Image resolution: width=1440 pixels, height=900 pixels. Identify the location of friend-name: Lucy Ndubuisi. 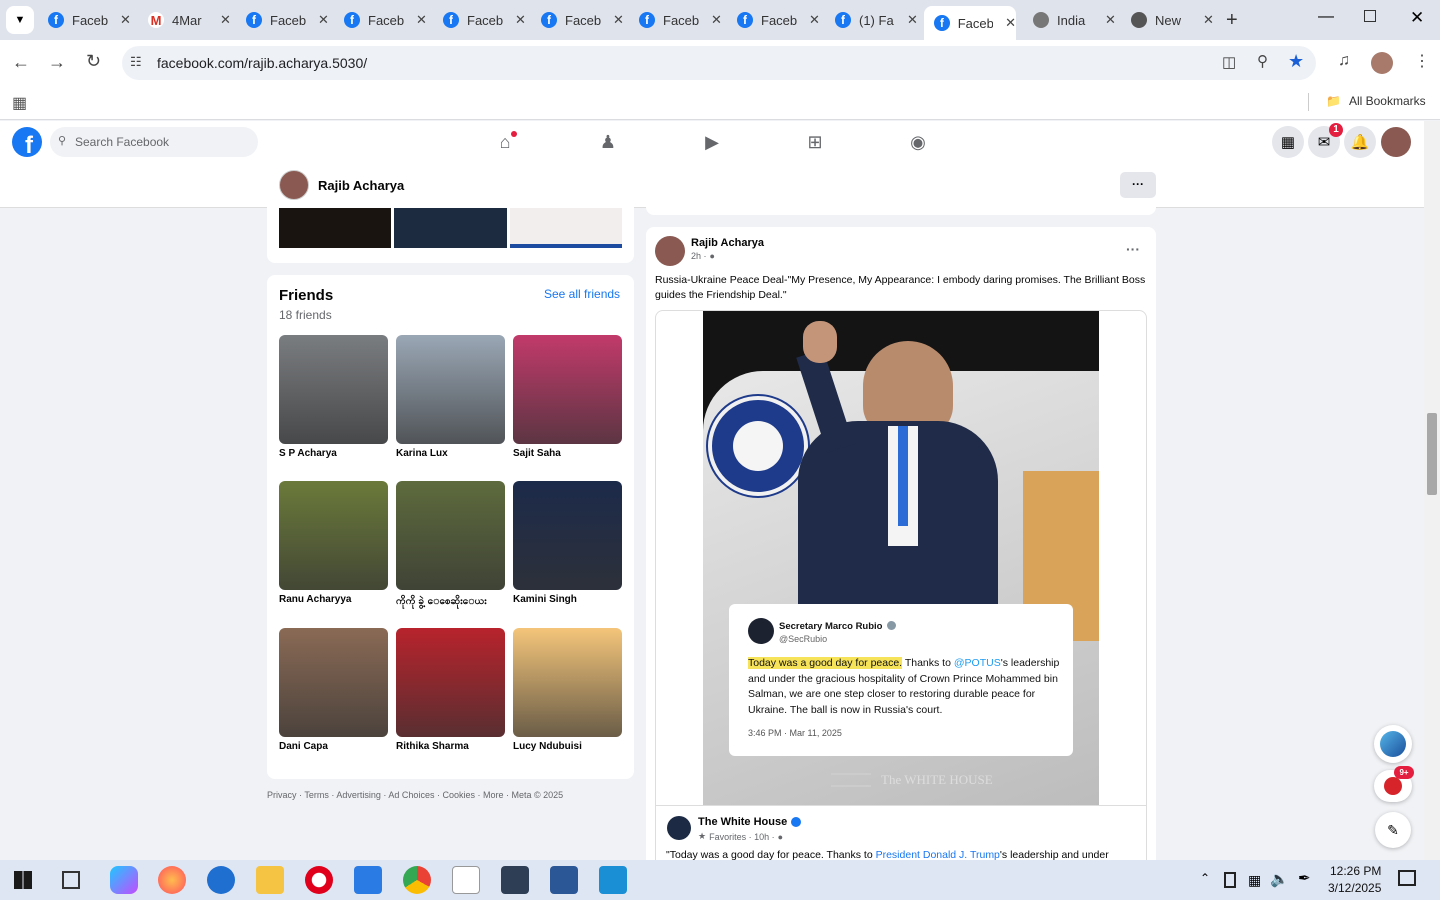
(573, 746).